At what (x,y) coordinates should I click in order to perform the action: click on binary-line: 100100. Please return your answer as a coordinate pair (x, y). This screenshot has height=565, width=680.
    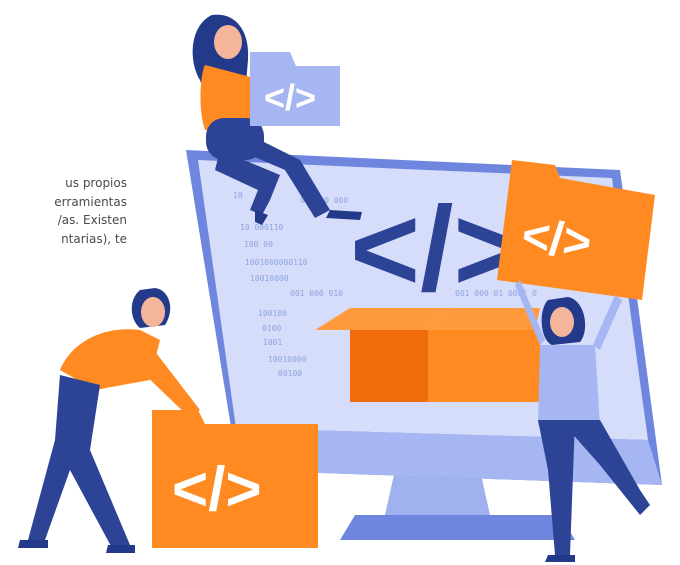
    Looking at the image, I should click on (272, 313).